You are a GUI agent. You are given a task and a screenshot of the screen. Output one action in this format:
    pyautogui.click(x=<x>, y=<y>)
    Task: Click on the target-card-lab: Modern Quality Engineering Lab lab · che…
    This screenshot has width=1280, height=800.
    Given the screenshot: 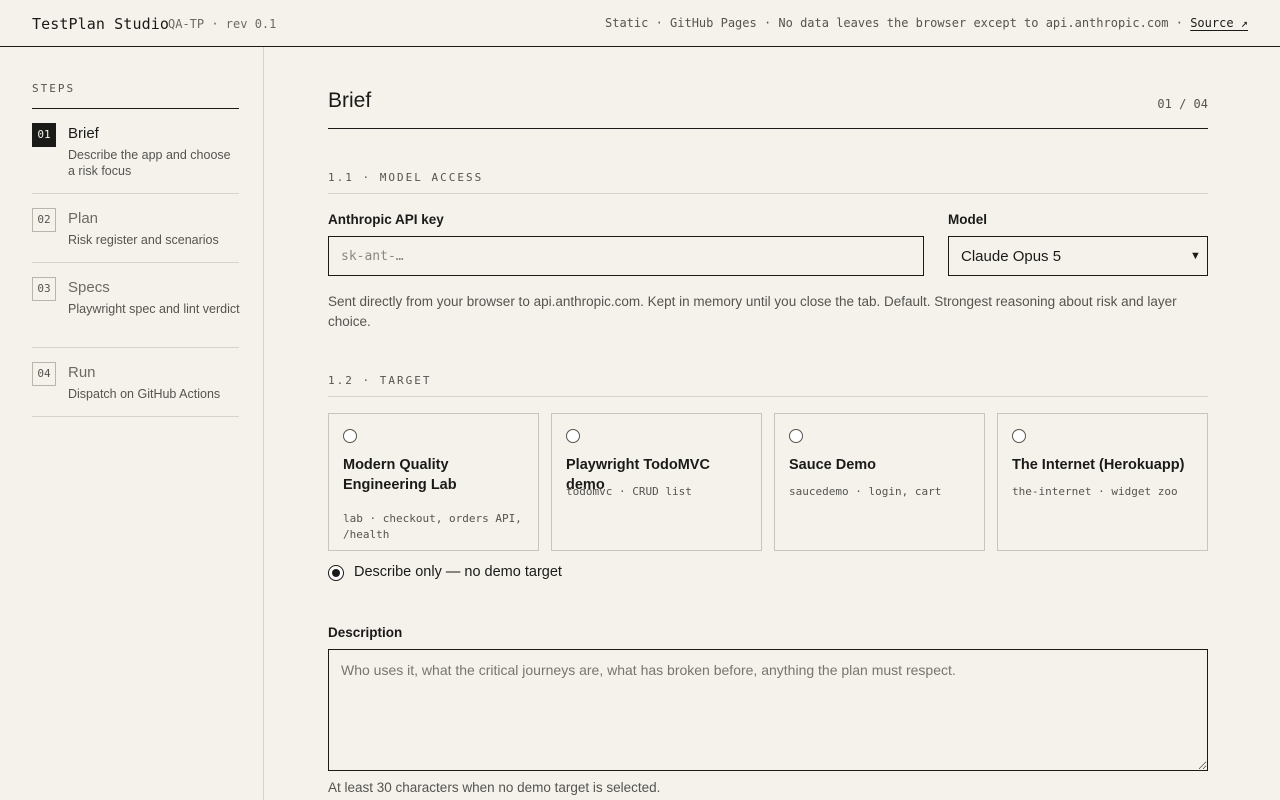 What is the action you would take?
    pyautogui.click(x=433, y=482)
    